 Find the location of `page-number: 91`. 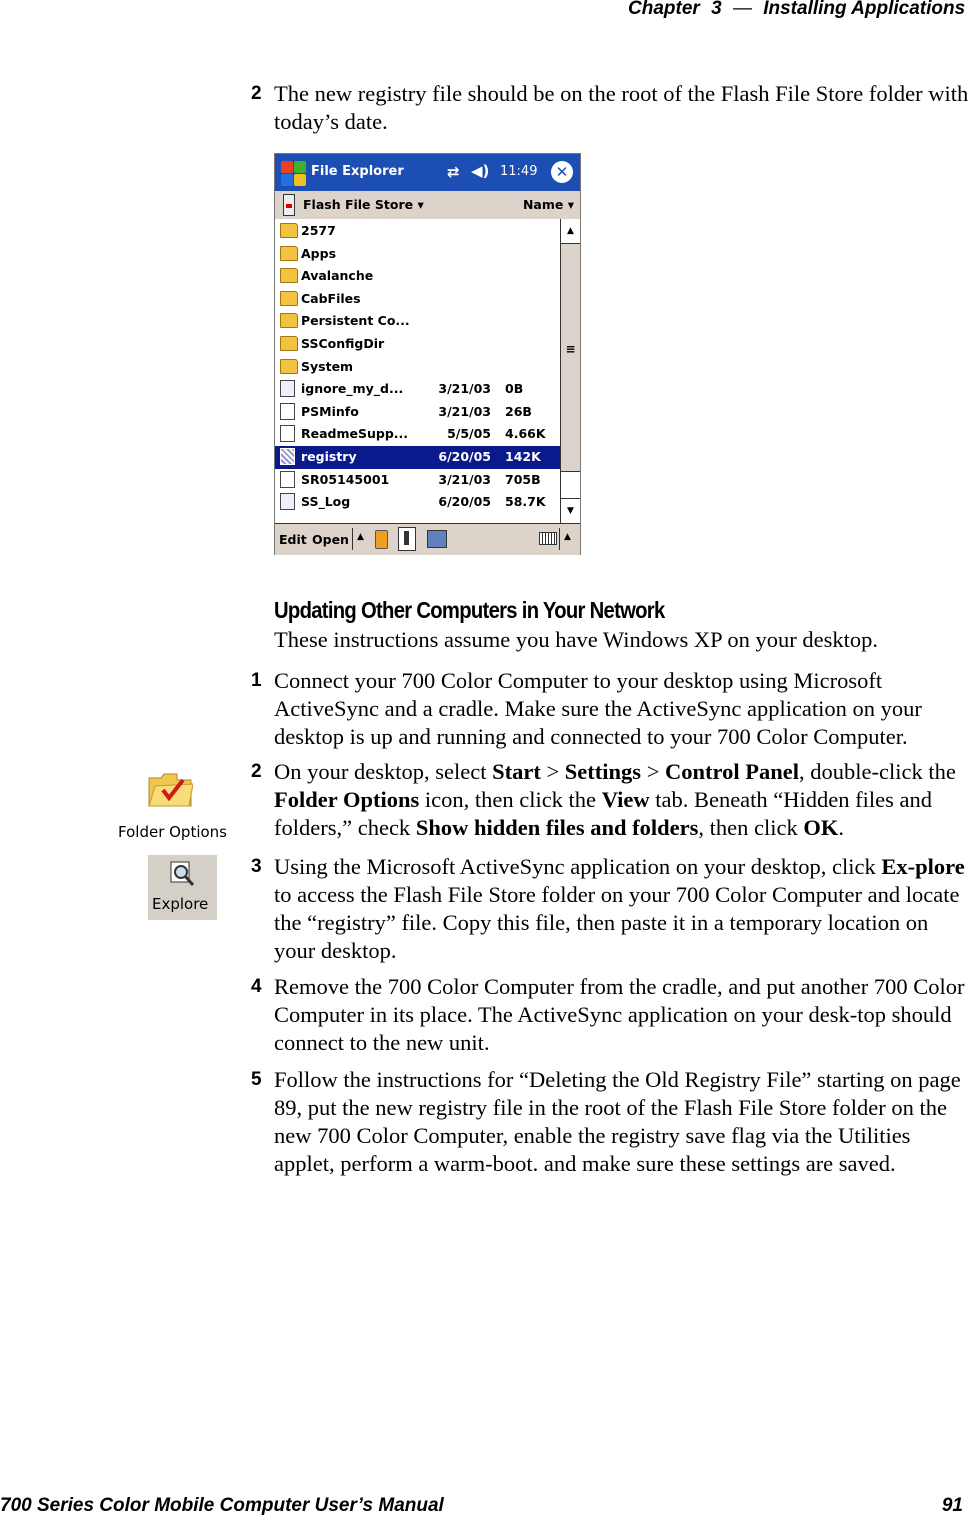

page-number: 91 is located at coordinates (952, 1505).